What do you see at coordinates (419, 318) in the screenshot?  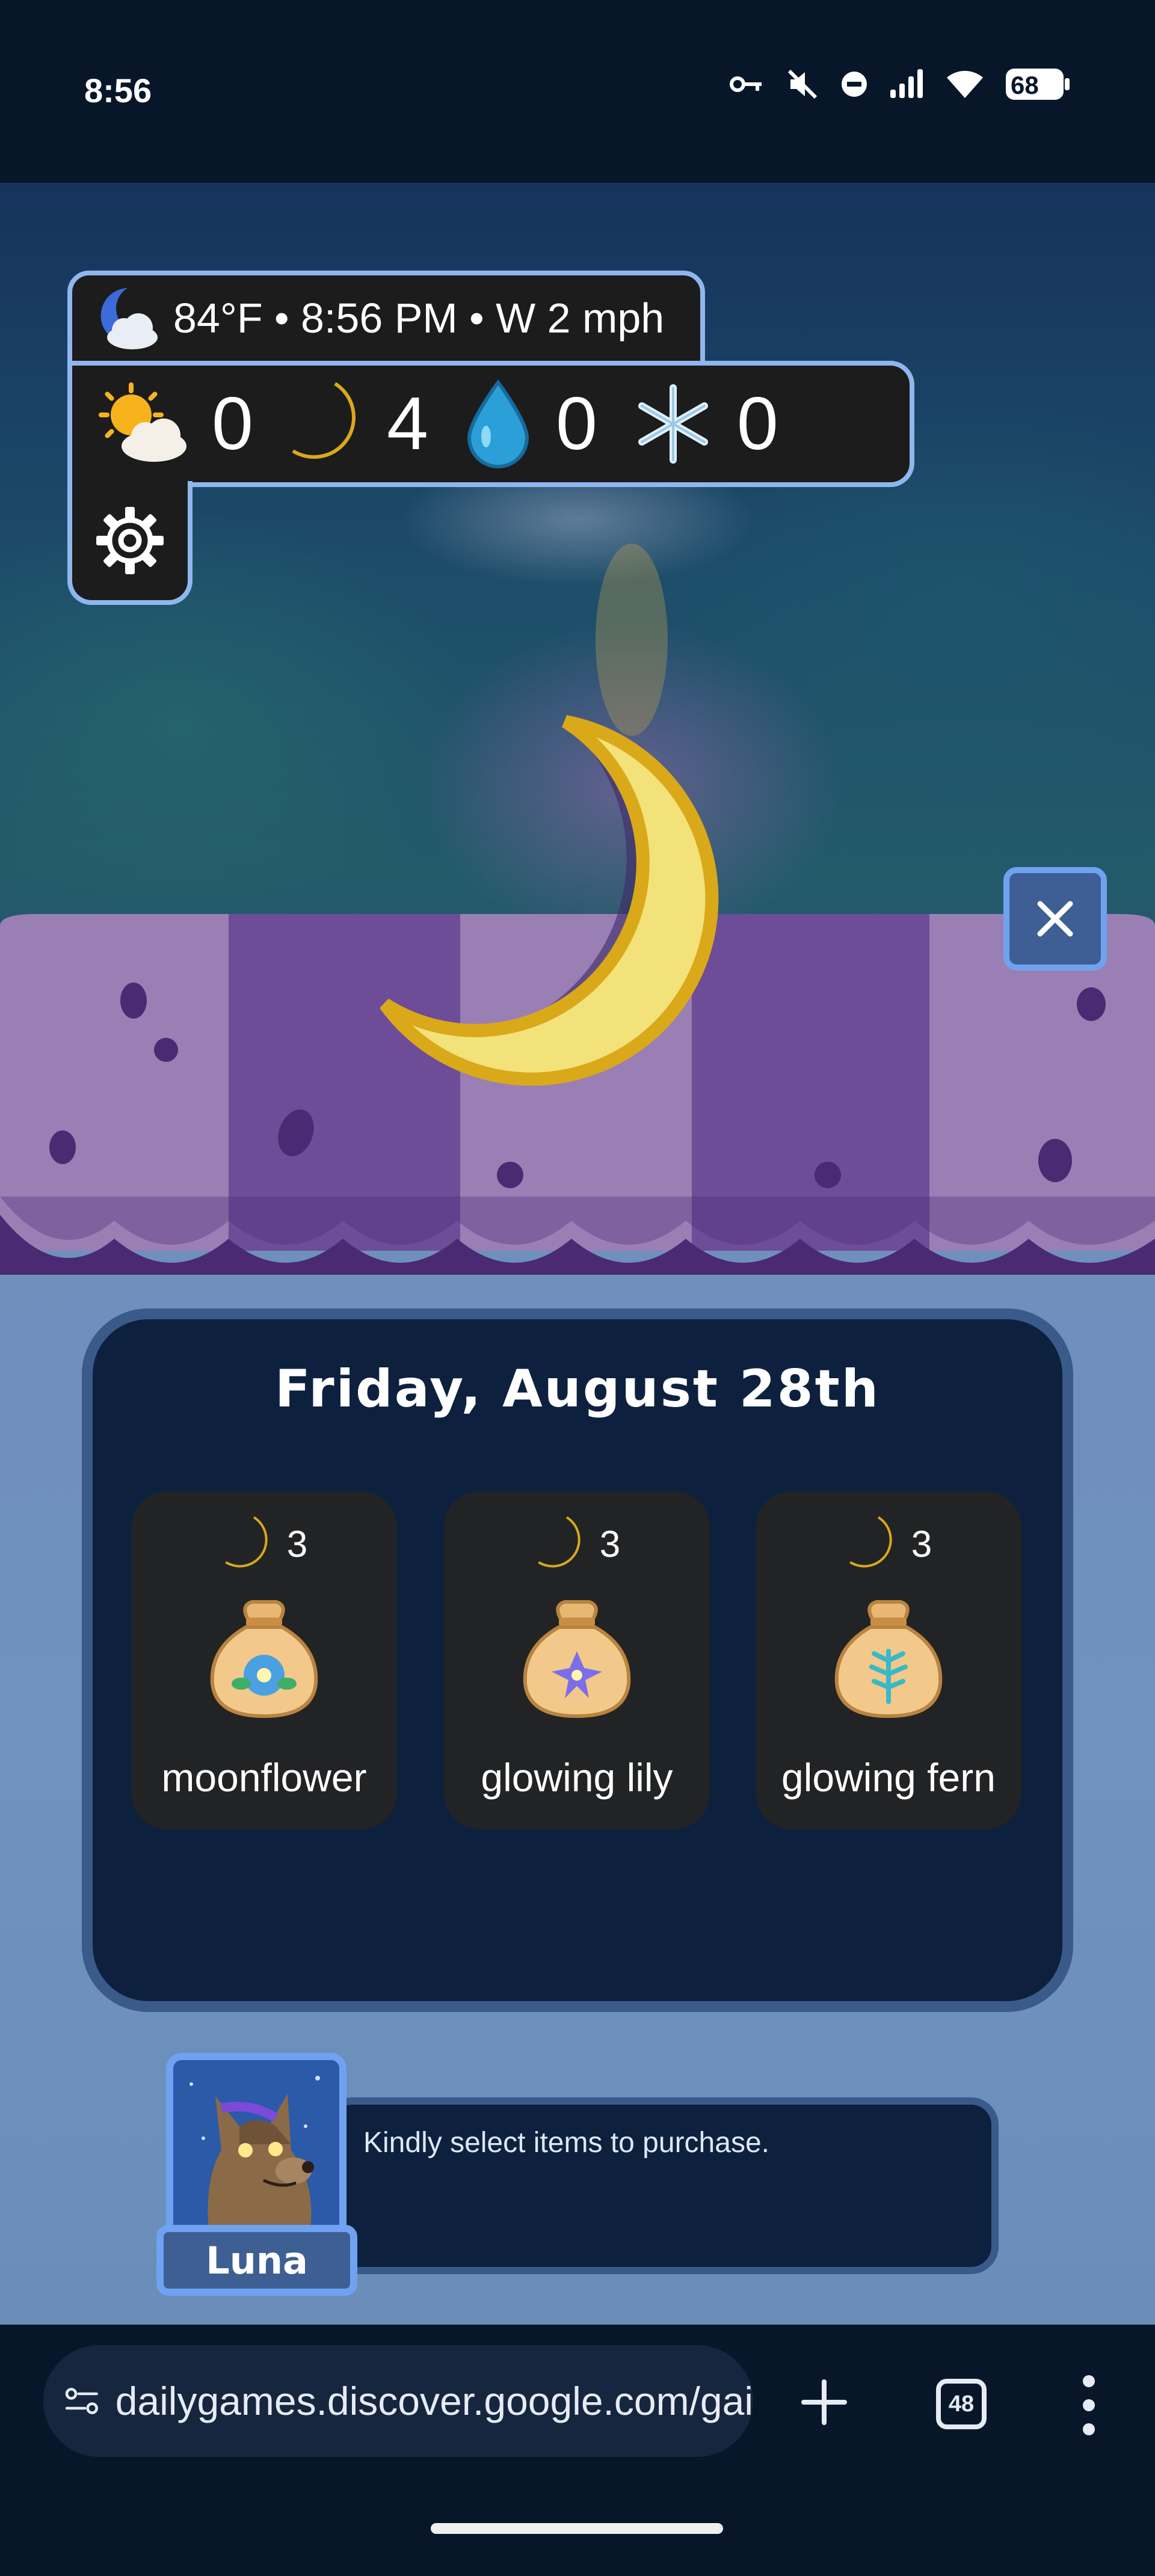 I see `weather-text: 84°F • 8:56 PM • W 2 mph` at bounding box center [419, 318].